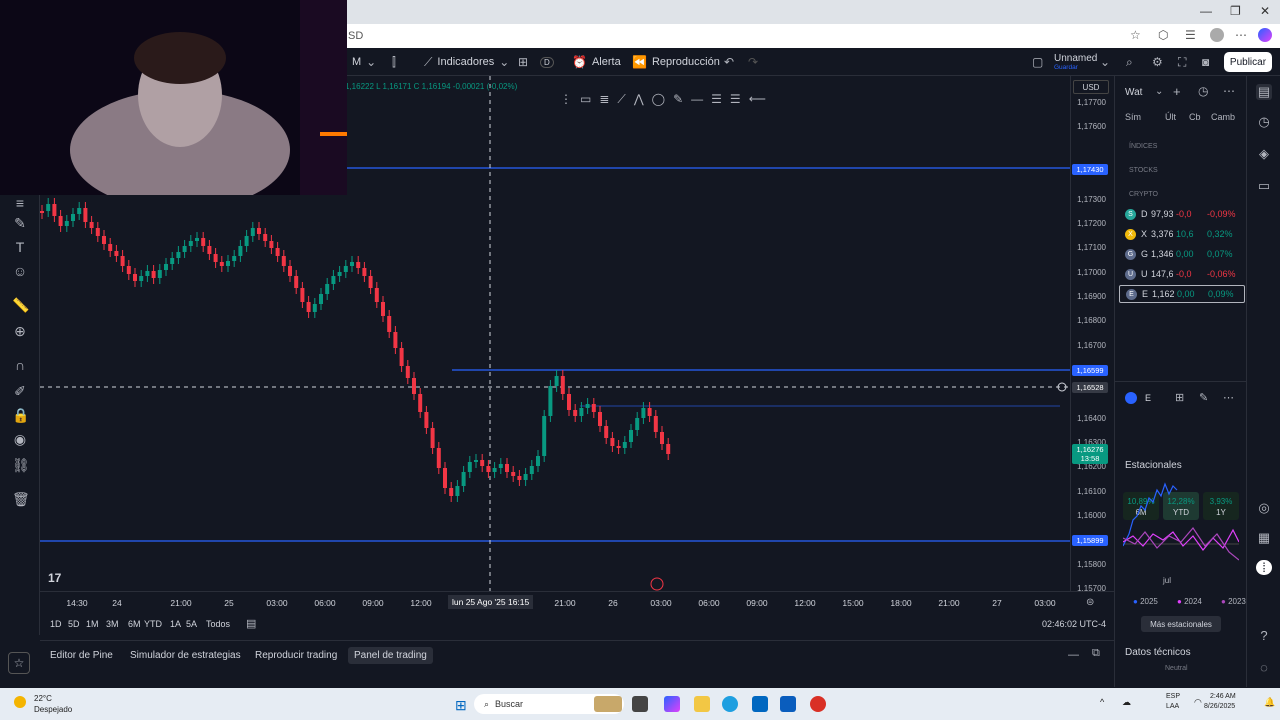  I want to click on drag-handle-icon: ⋮, so click(566, 99).